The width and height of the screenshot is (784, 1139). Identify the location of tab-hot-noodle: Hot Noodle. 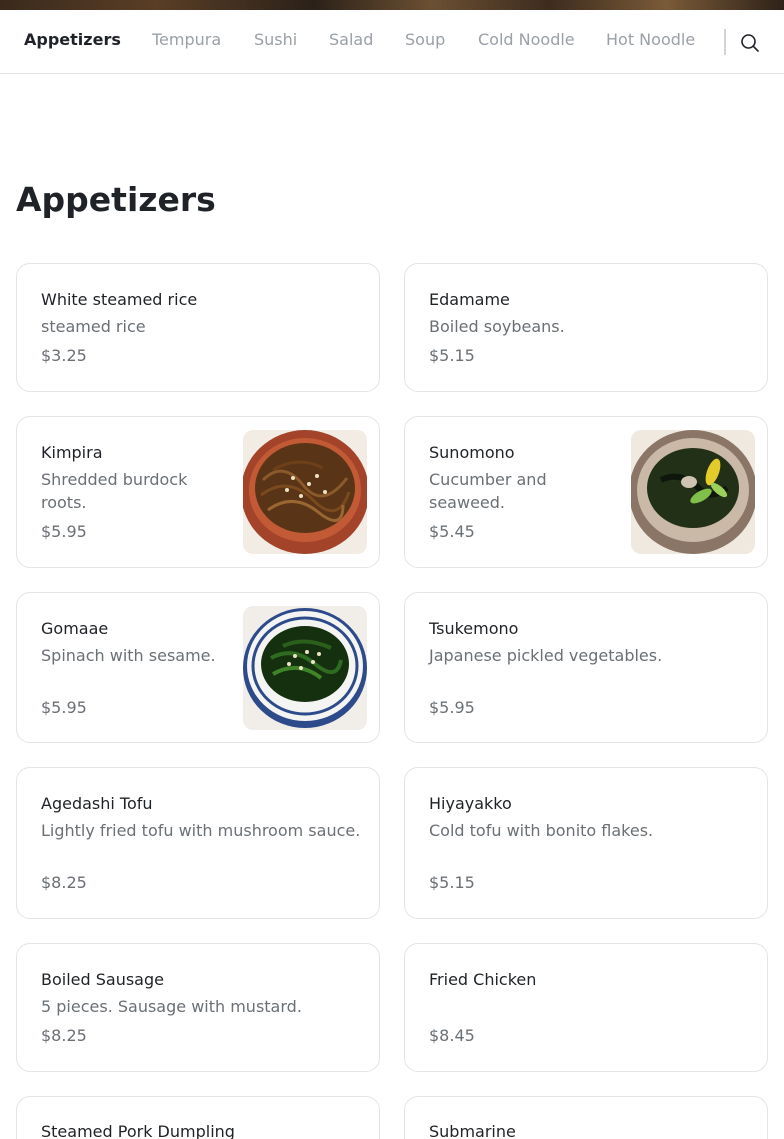
(650, 39).